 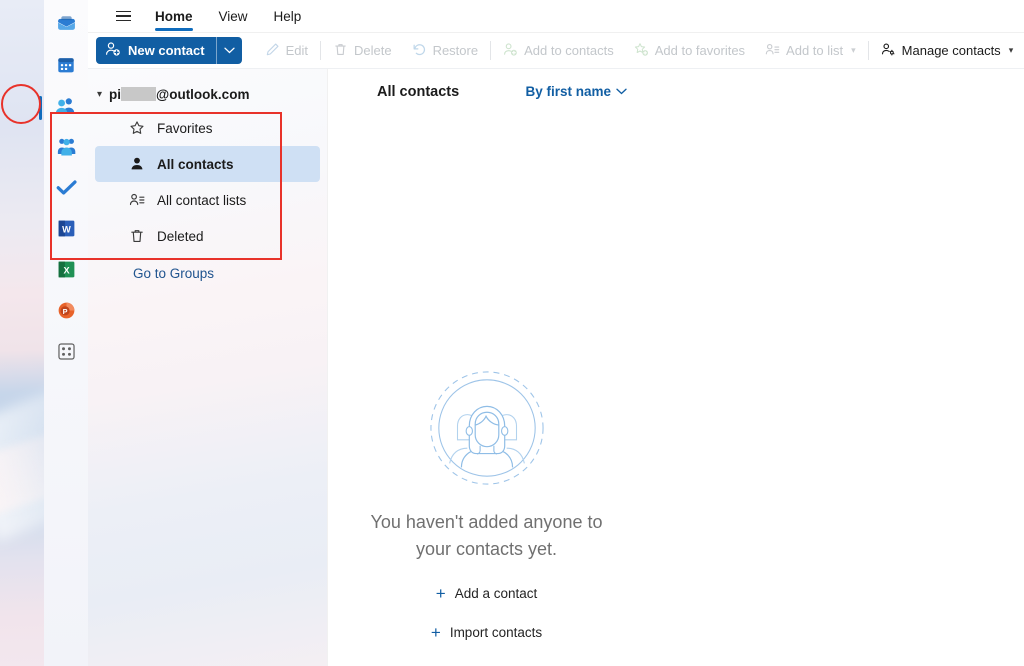 What do you see at coordinates (185, 128) in the screenshot?
I see `sidebar-item-favorites-label: Favorites` at bounding box center [185, 128].